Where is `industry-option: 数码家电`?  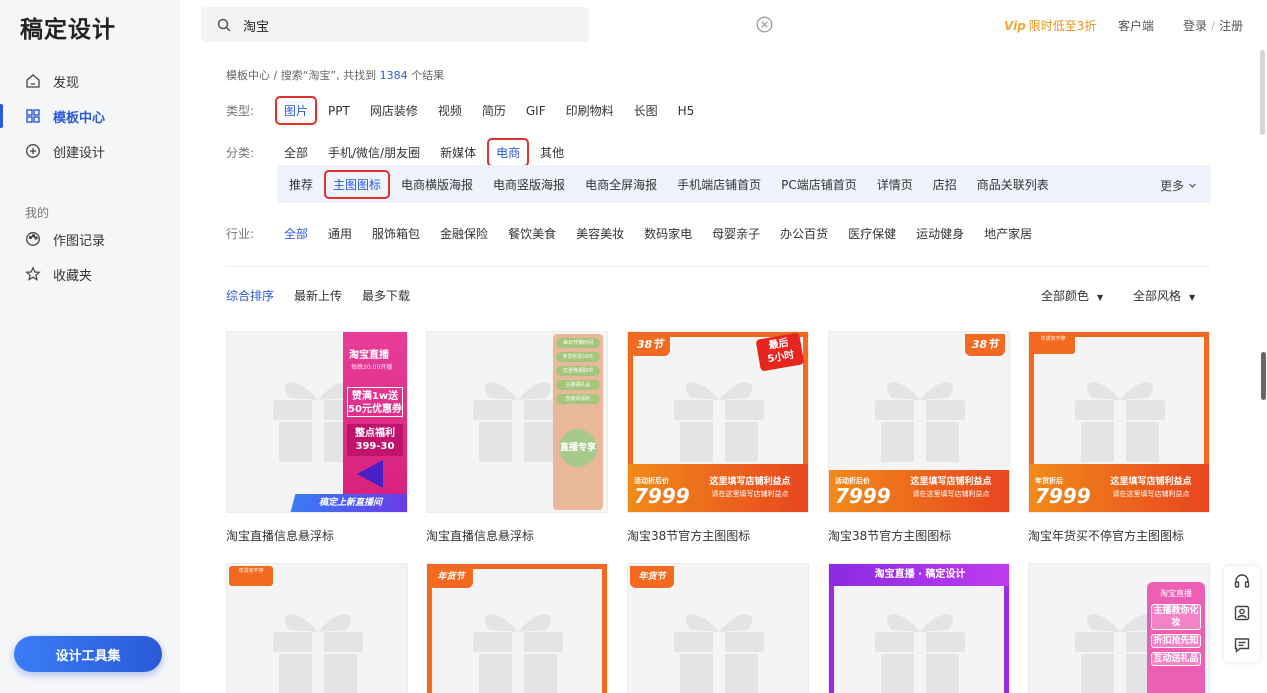
industry-option: 数码家电 is located at coordinates (668, 233).